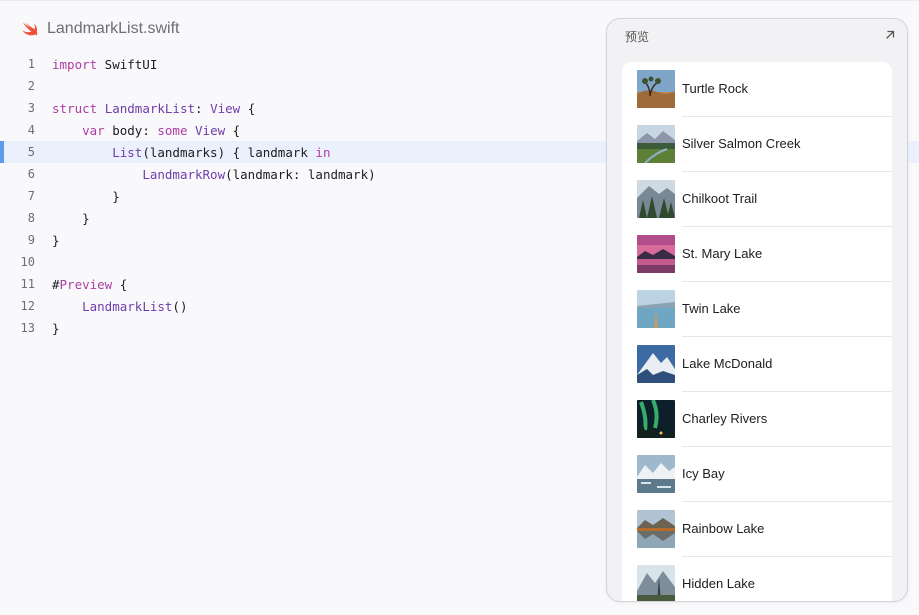  Describe the element at coordinates (323, 152) in the screenshot. I see `code-token: in` at that location.